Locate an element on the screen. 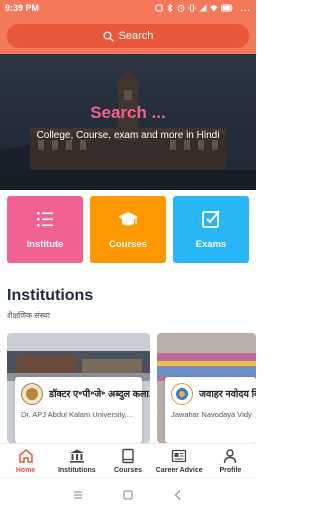 This screenshot has width=320, height=512. book-icon is located at coordinates (128, 456).